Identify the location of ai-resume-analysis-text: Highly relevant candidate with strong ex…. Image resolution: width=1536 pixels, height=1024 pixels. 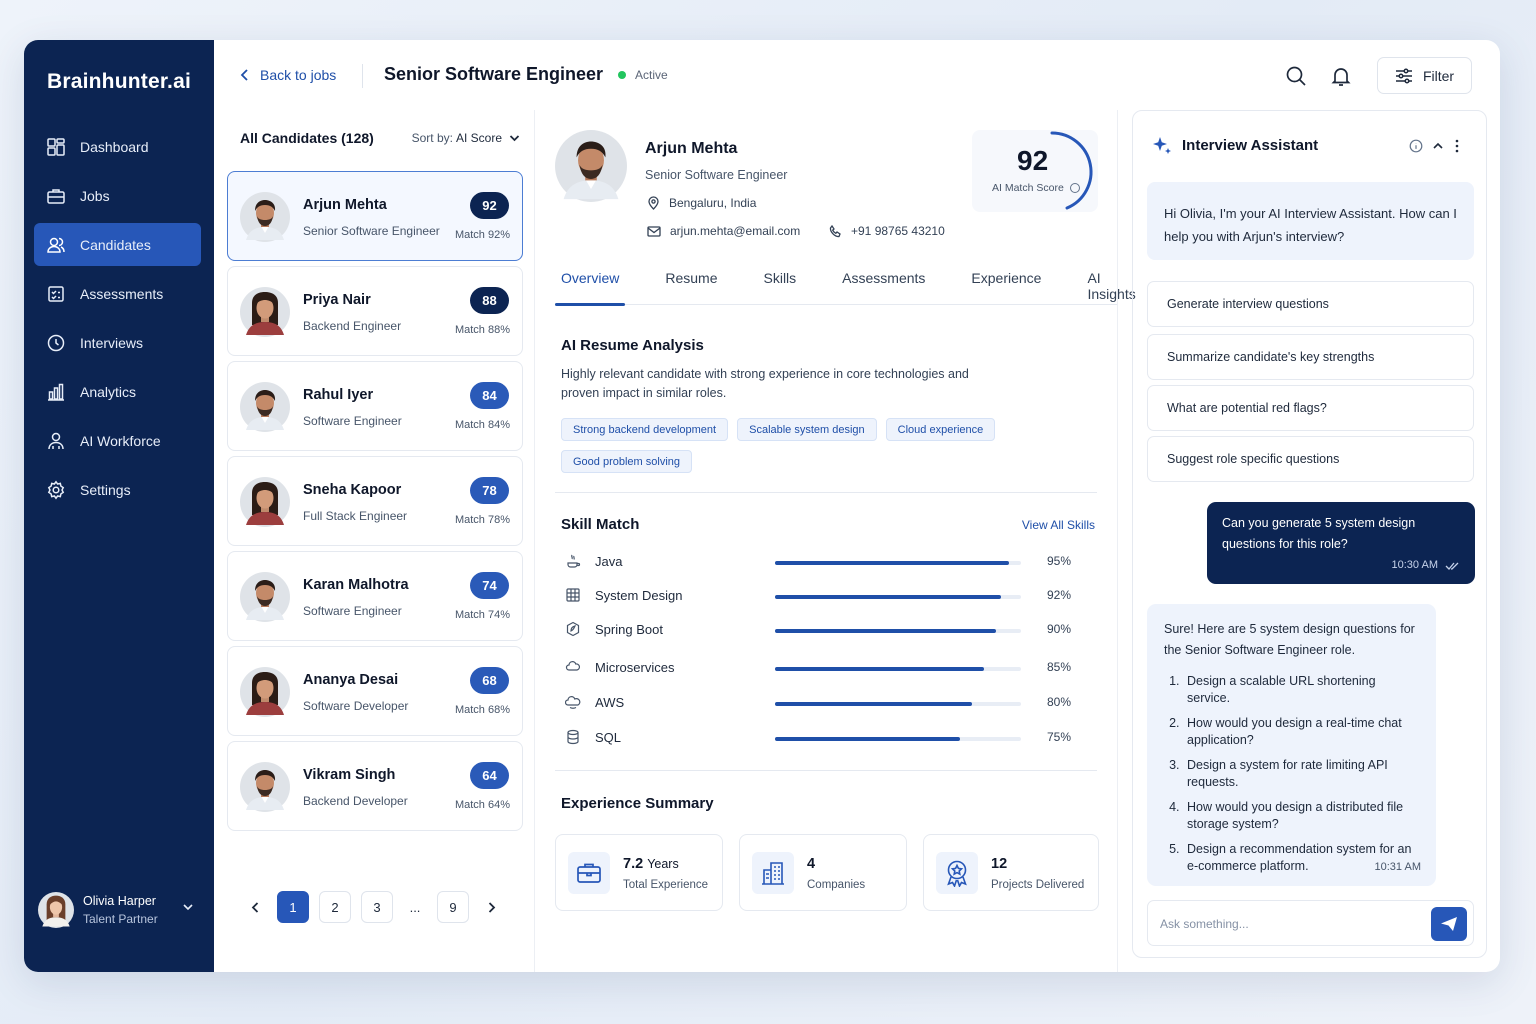
(765, 383).